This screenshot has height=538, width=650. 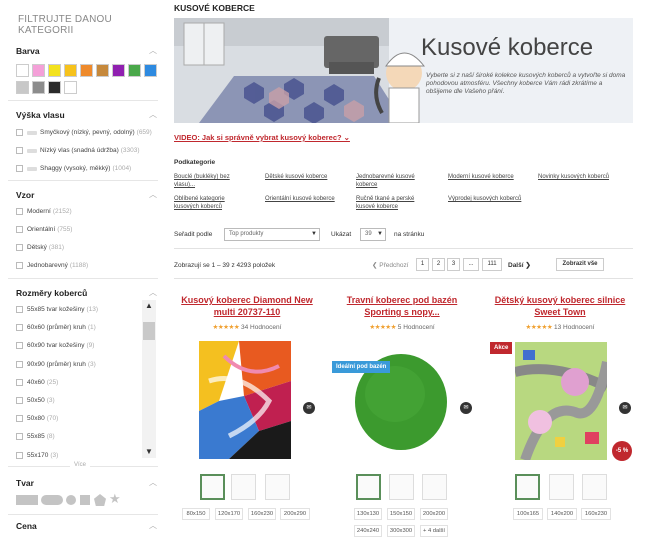 What do you see at coordinates (196, 514) in the screenshot?
I see `size-option: 80x150` at bounding box center [196, 514].